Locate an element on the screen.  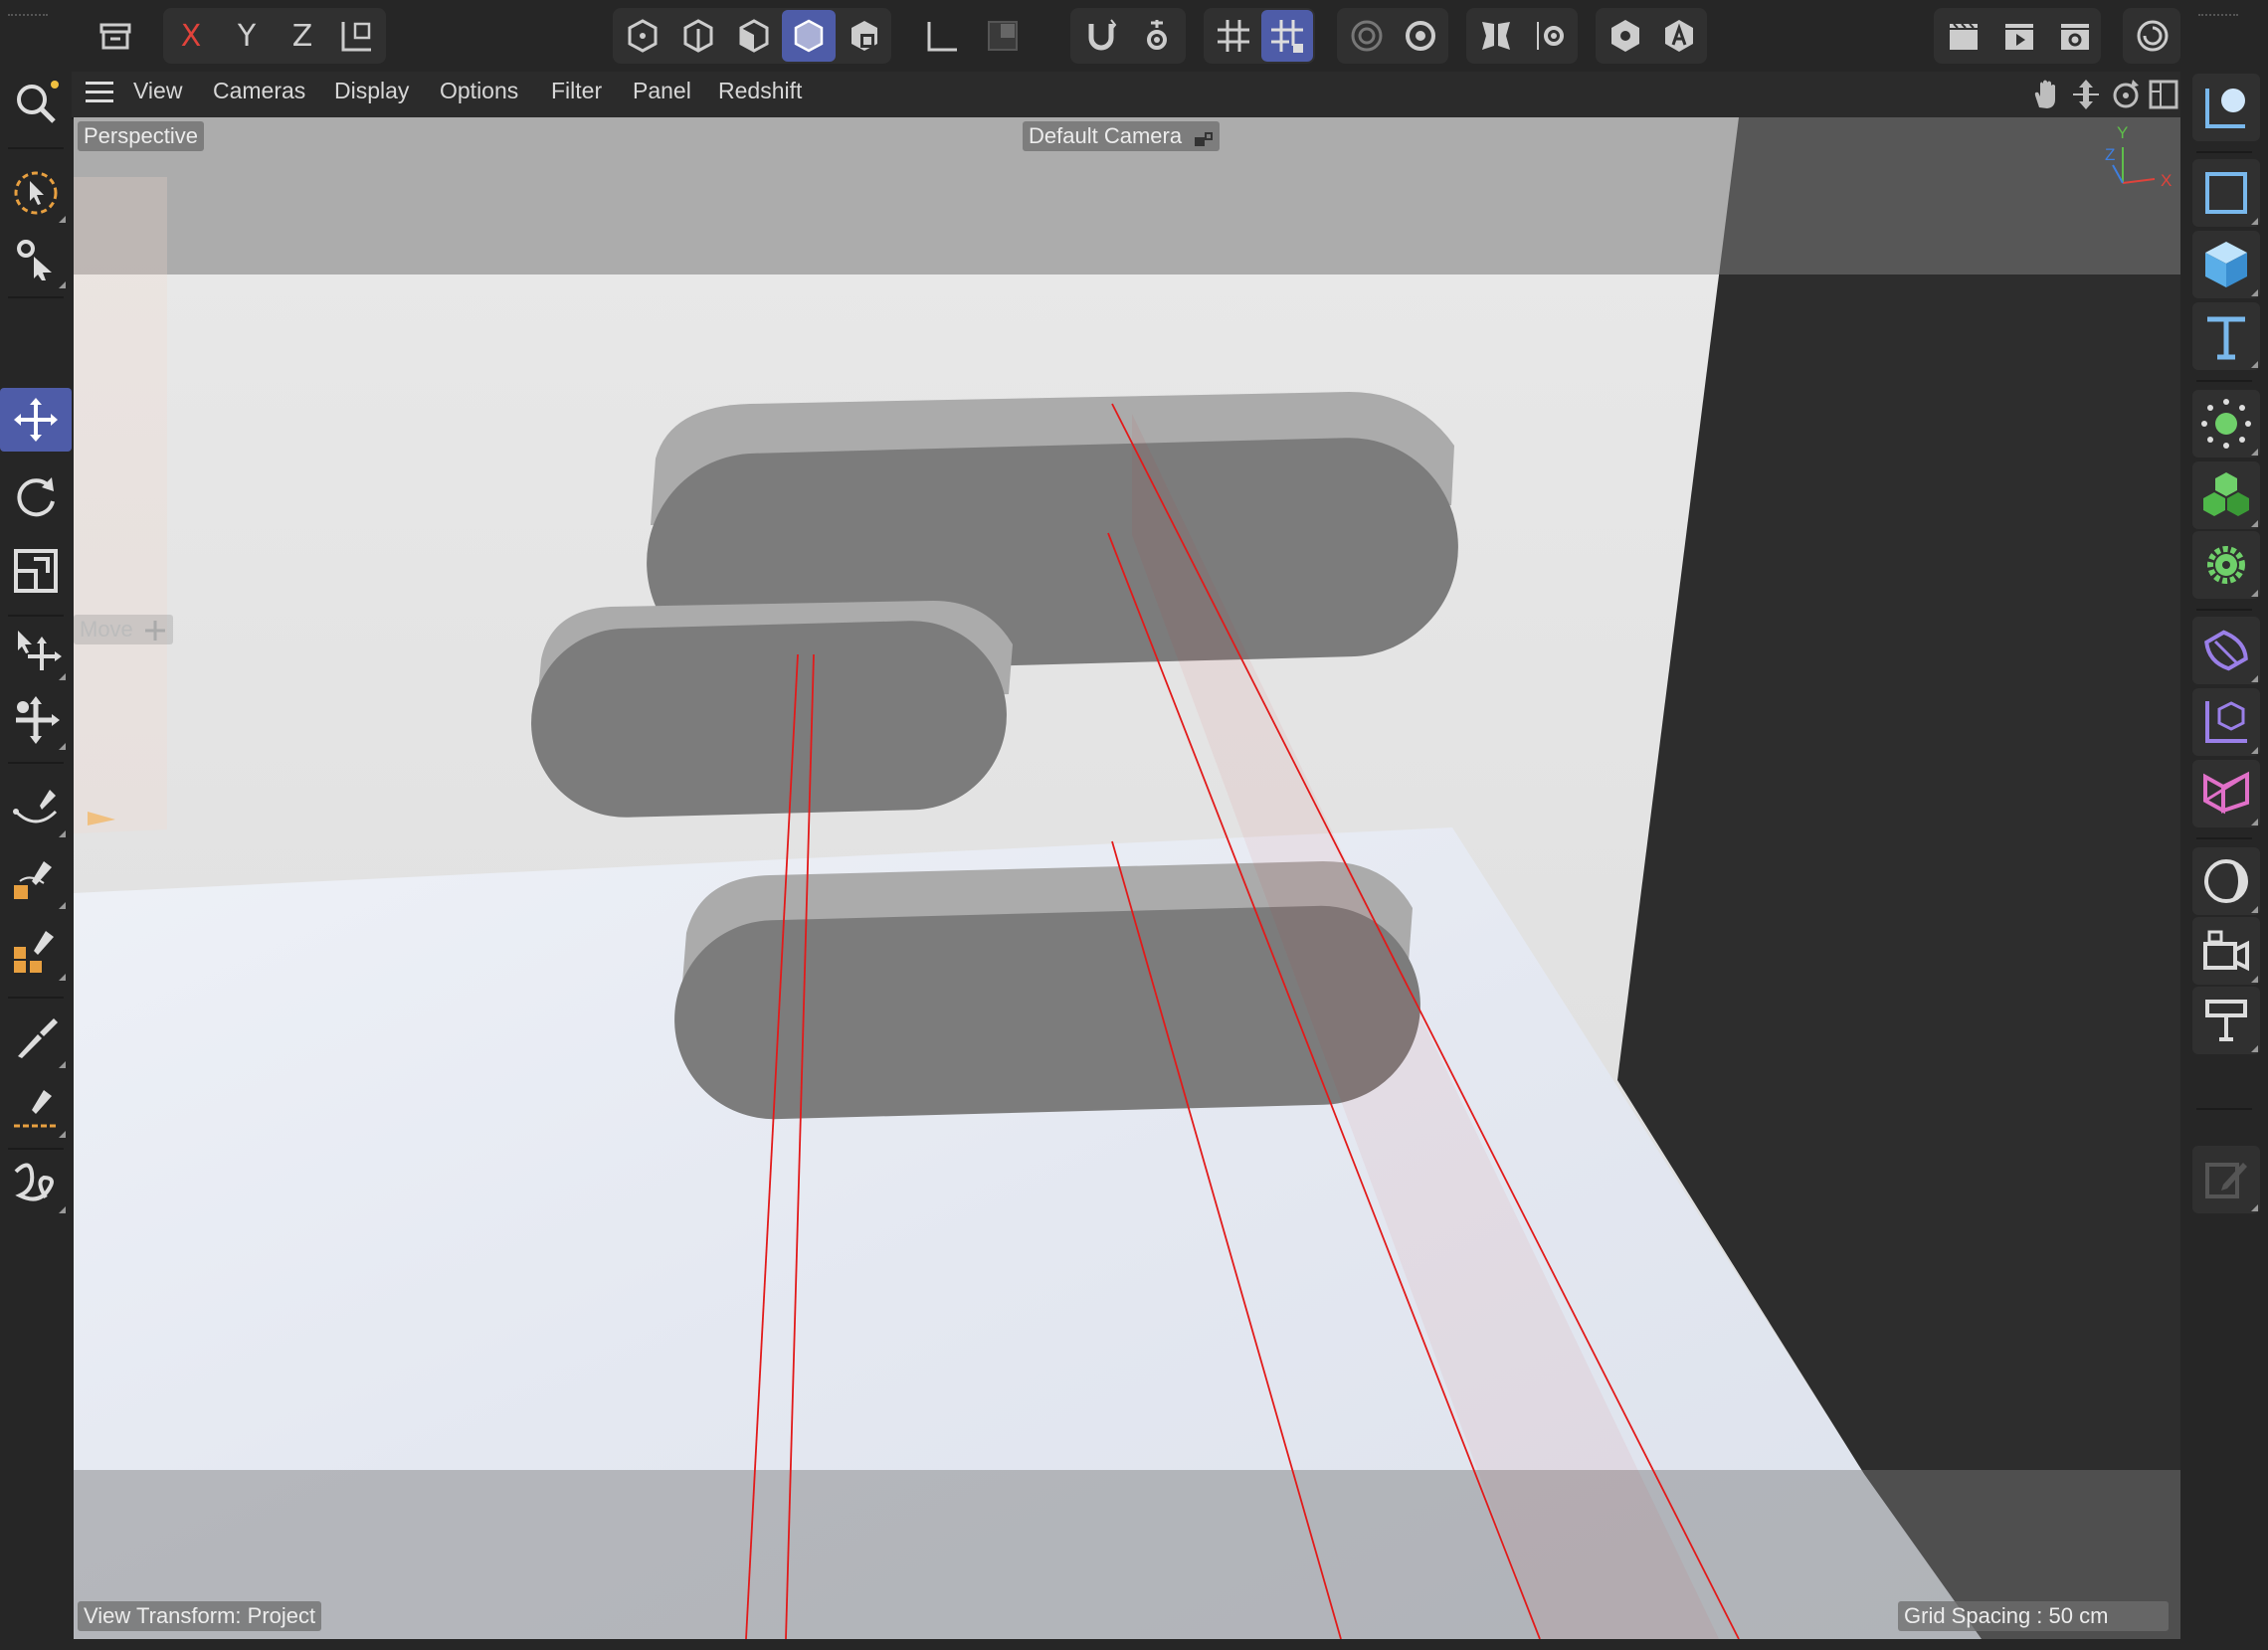
transfer-tool is located at coordinates (36, 650).